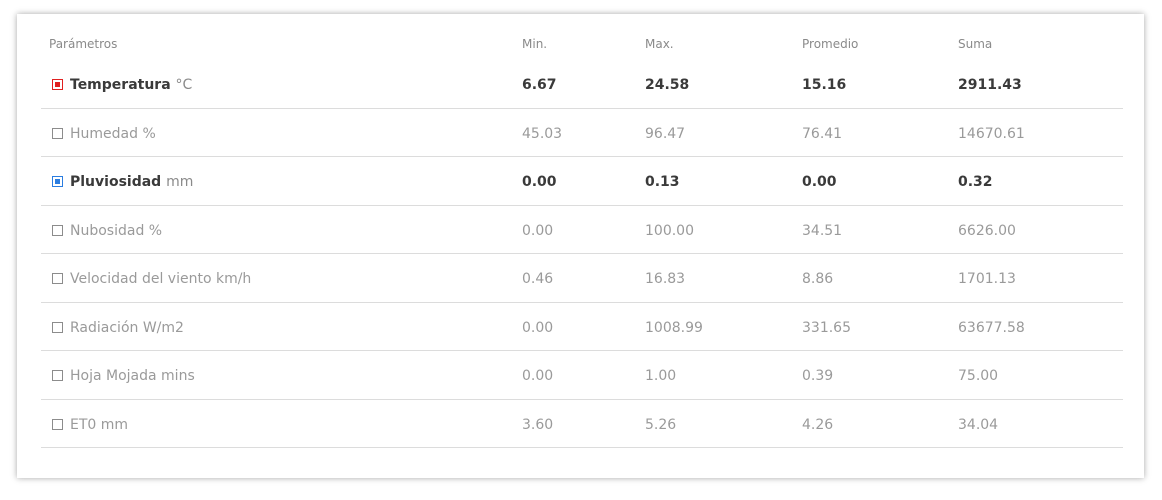  What do you see at coordinates (163, 327) in the screenshot?
I see `parameter-unit: W/m2` at bounding box center [163, 327].